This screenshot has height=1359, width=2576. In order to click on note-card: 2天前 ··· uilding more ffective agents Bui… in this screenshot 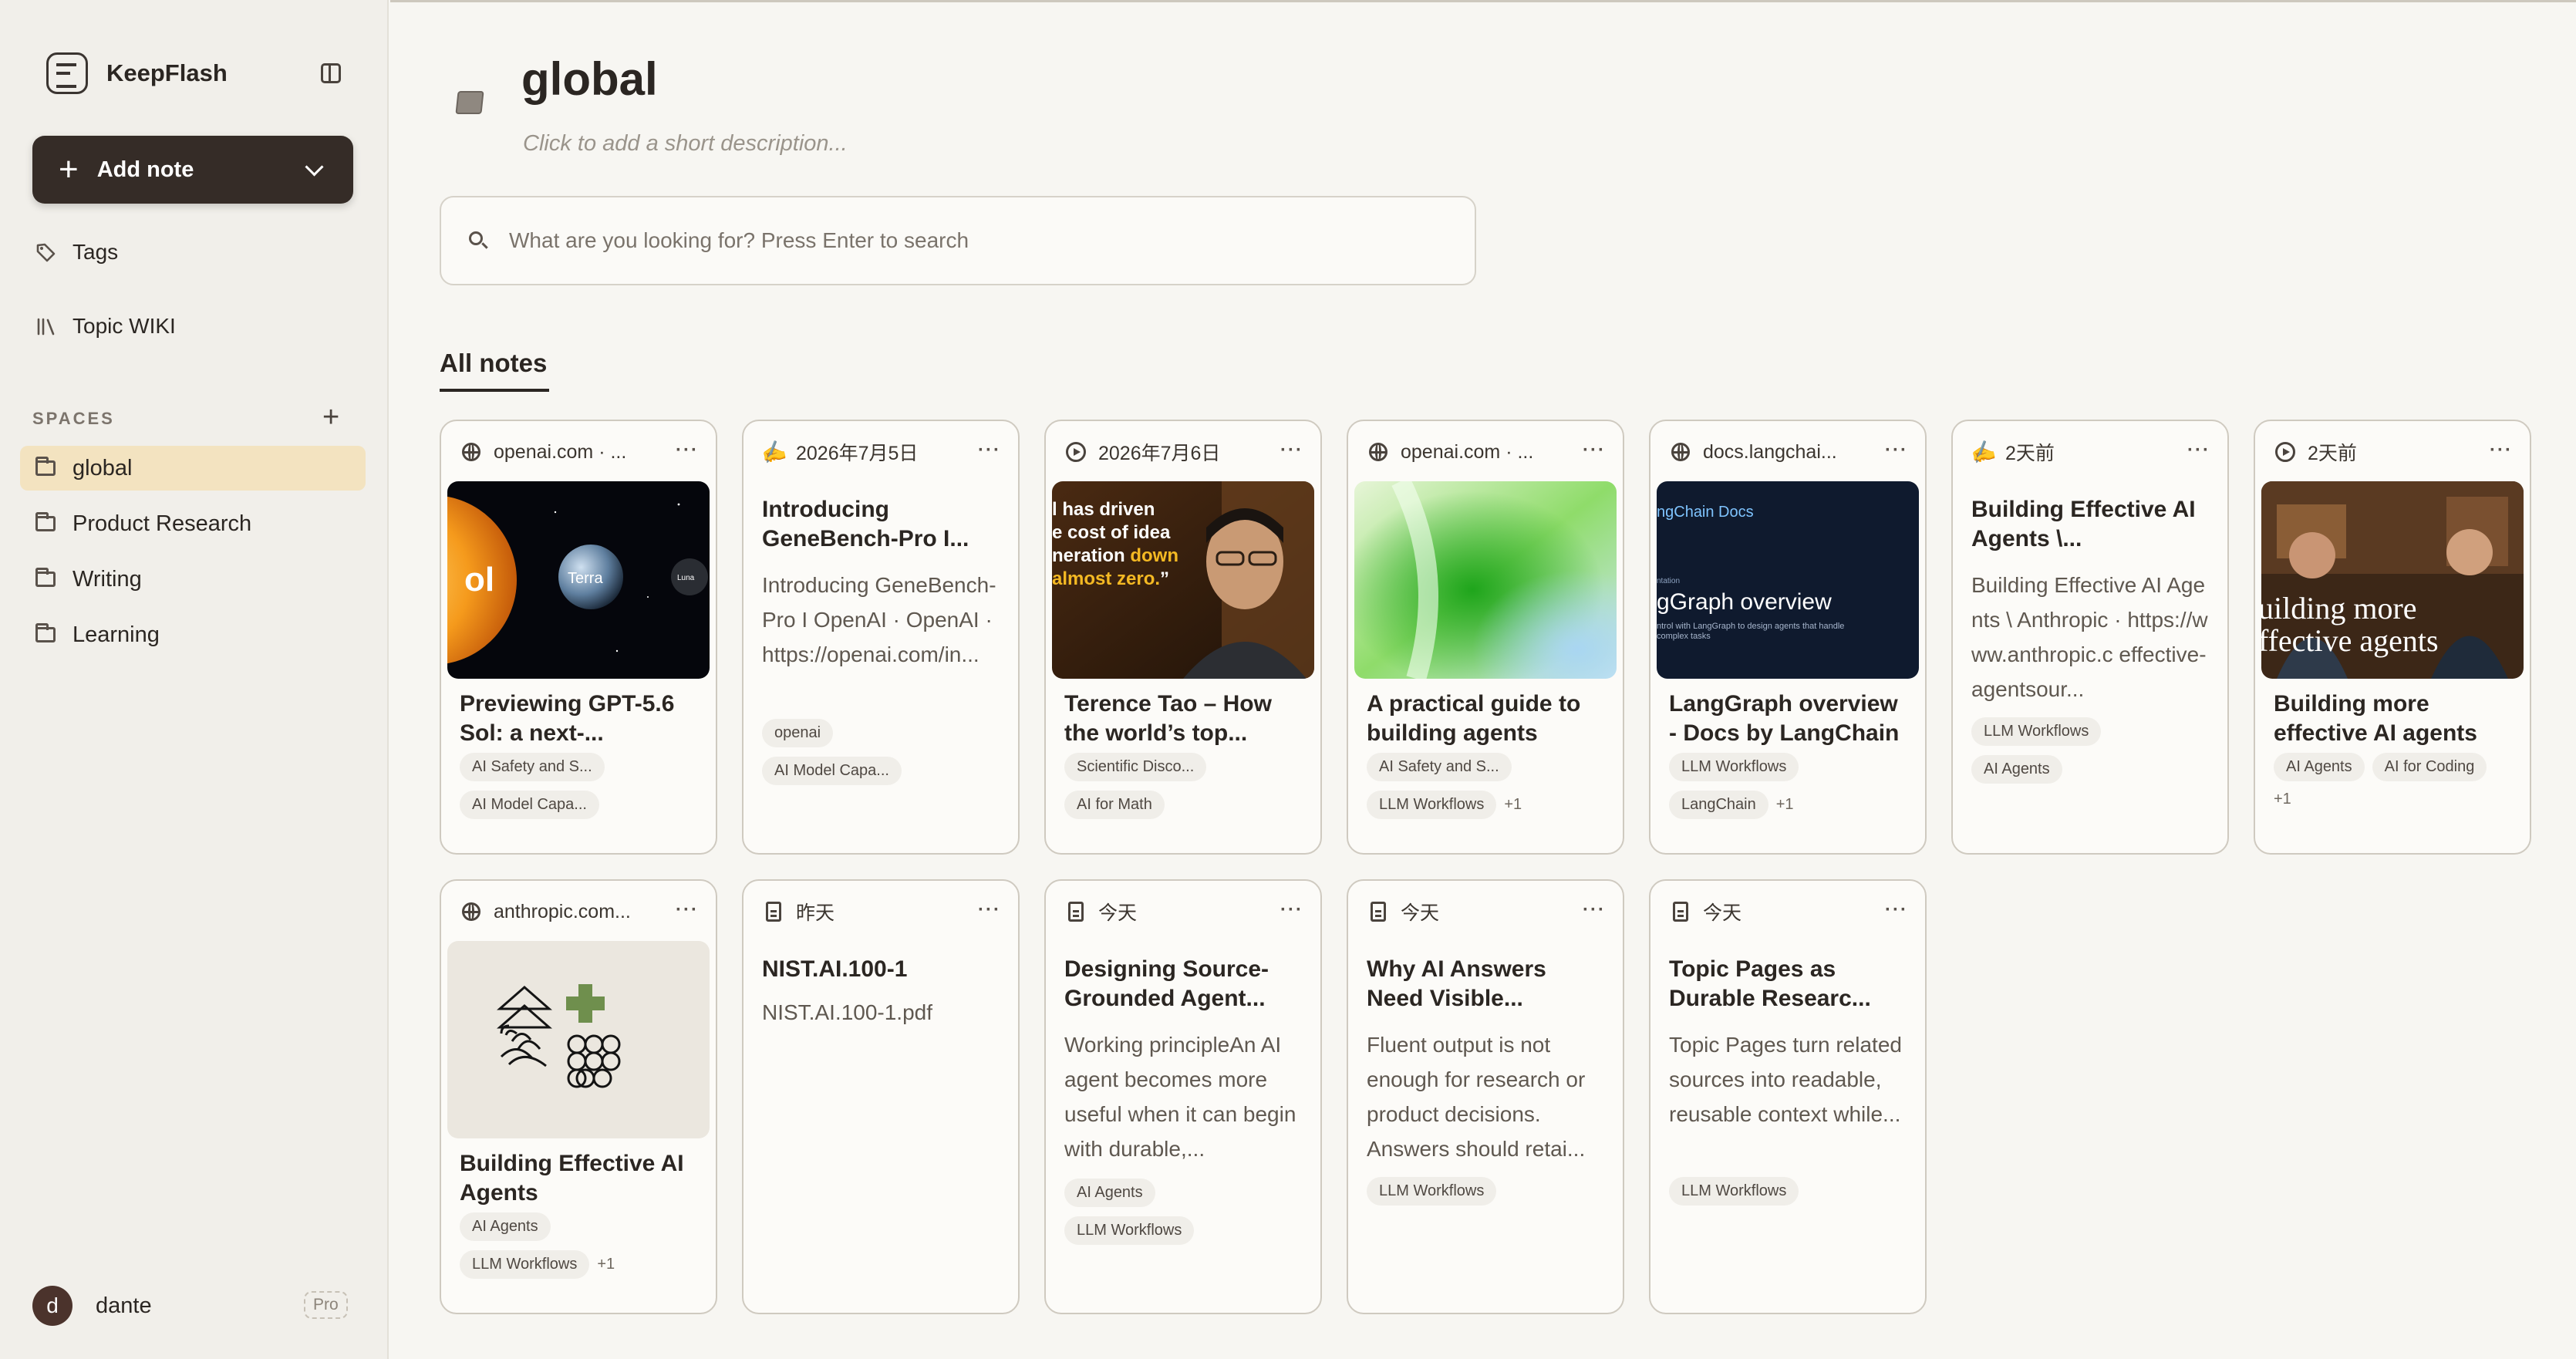, I will do `click(2392, 637)`.